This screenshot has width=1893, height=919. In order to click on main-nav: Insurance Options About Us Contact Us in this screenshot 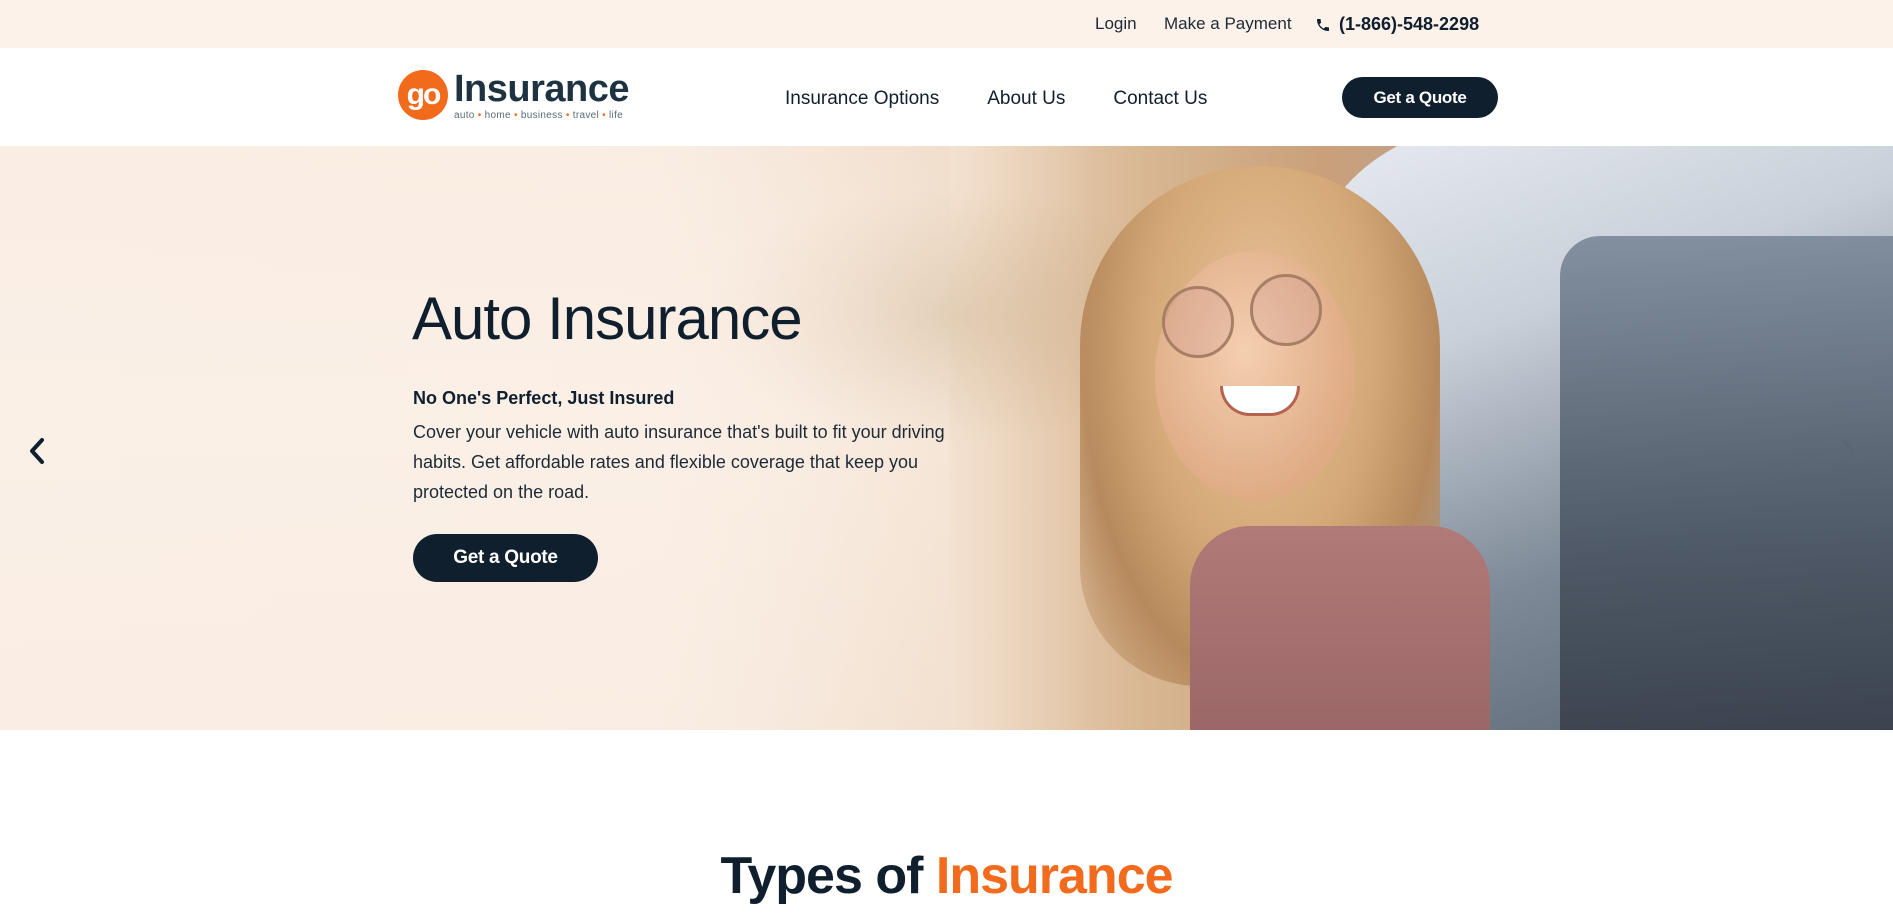, I will do `click(996, 99)`.